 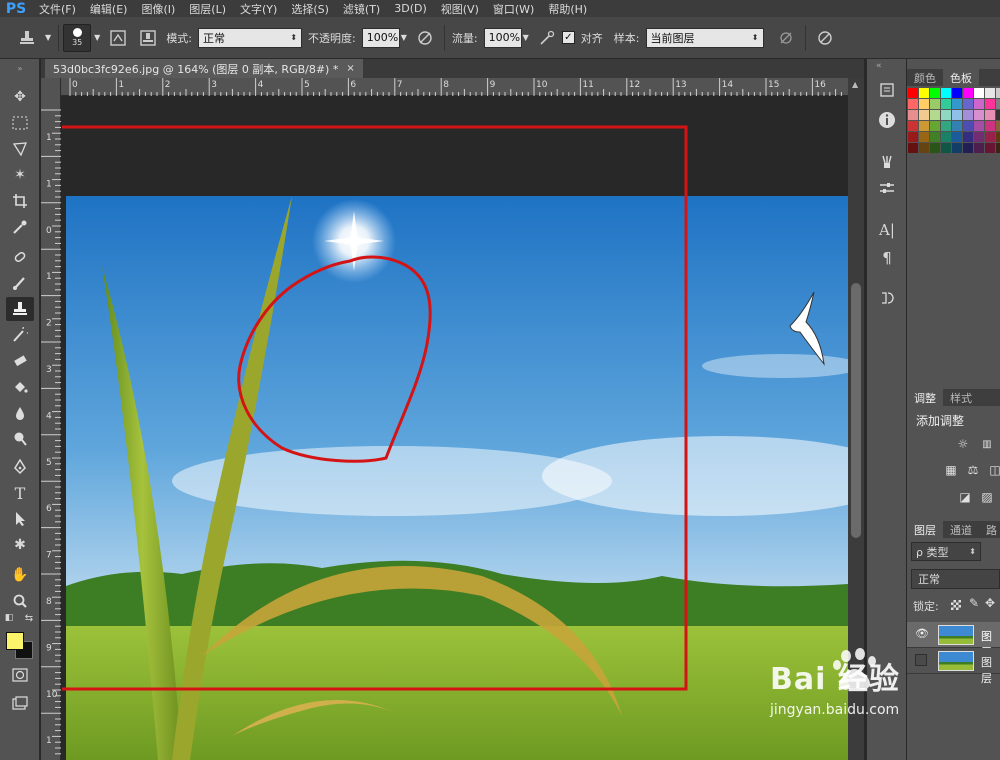 What do you see at coordinates (887, 258) in the screenshot?
I see `paragraph-panel-icon: ¶` at bounding box center [887, 258].